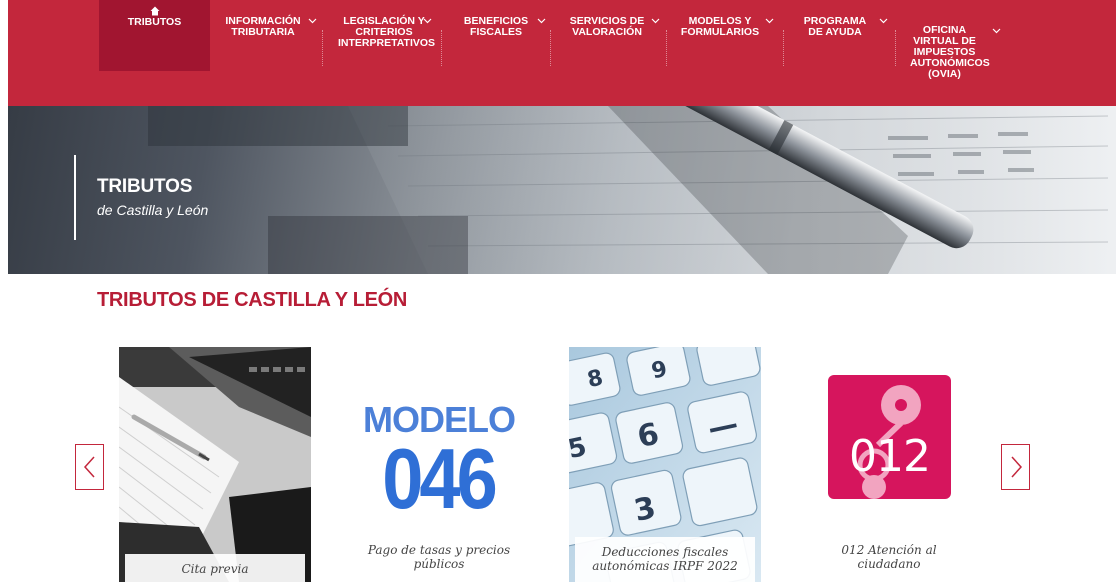 This screenshot has width=1116, height=582. I want to click on card-caption: Pago de tasas y precios públicos, so click(439, 557).